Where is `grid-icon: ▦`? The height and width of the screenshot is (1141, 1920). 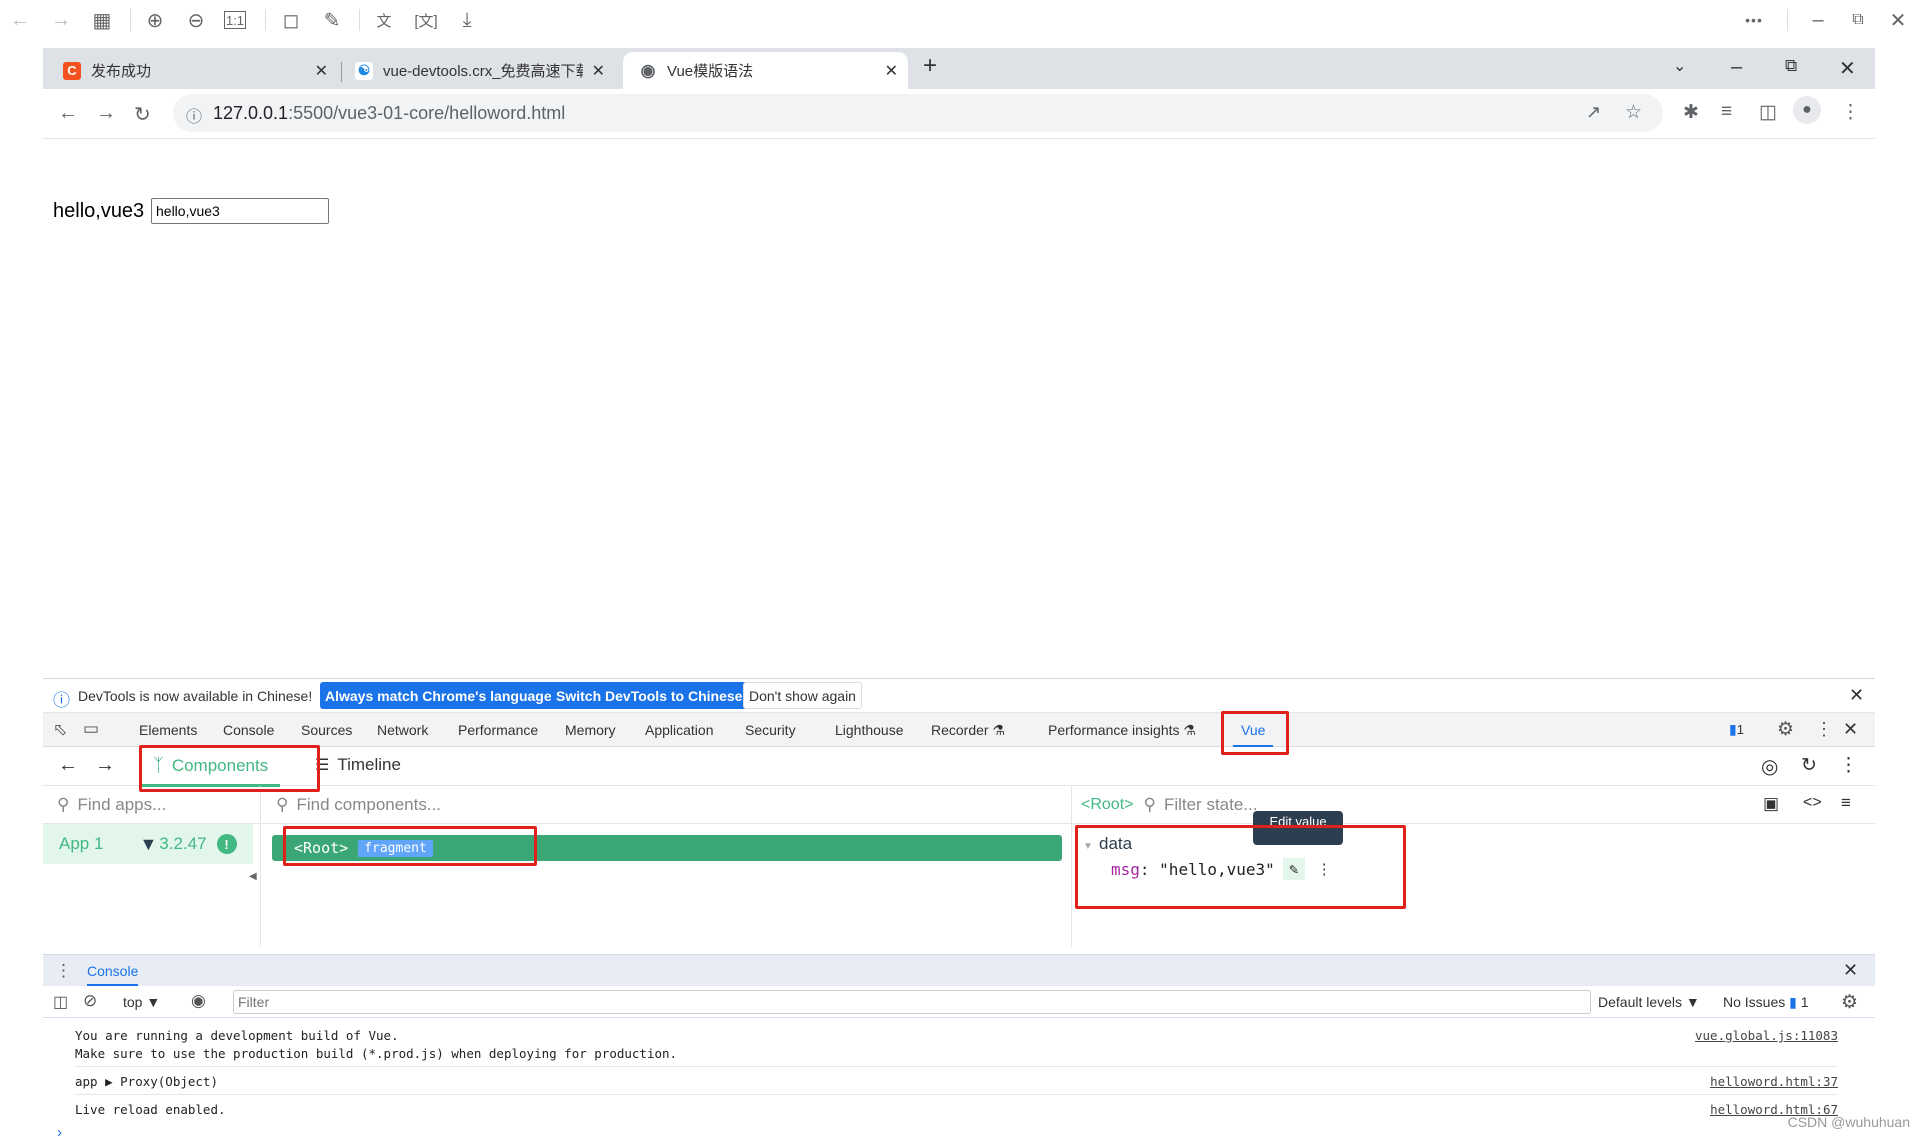 grid-icon: ▦ is located at coordinates (102, 20).